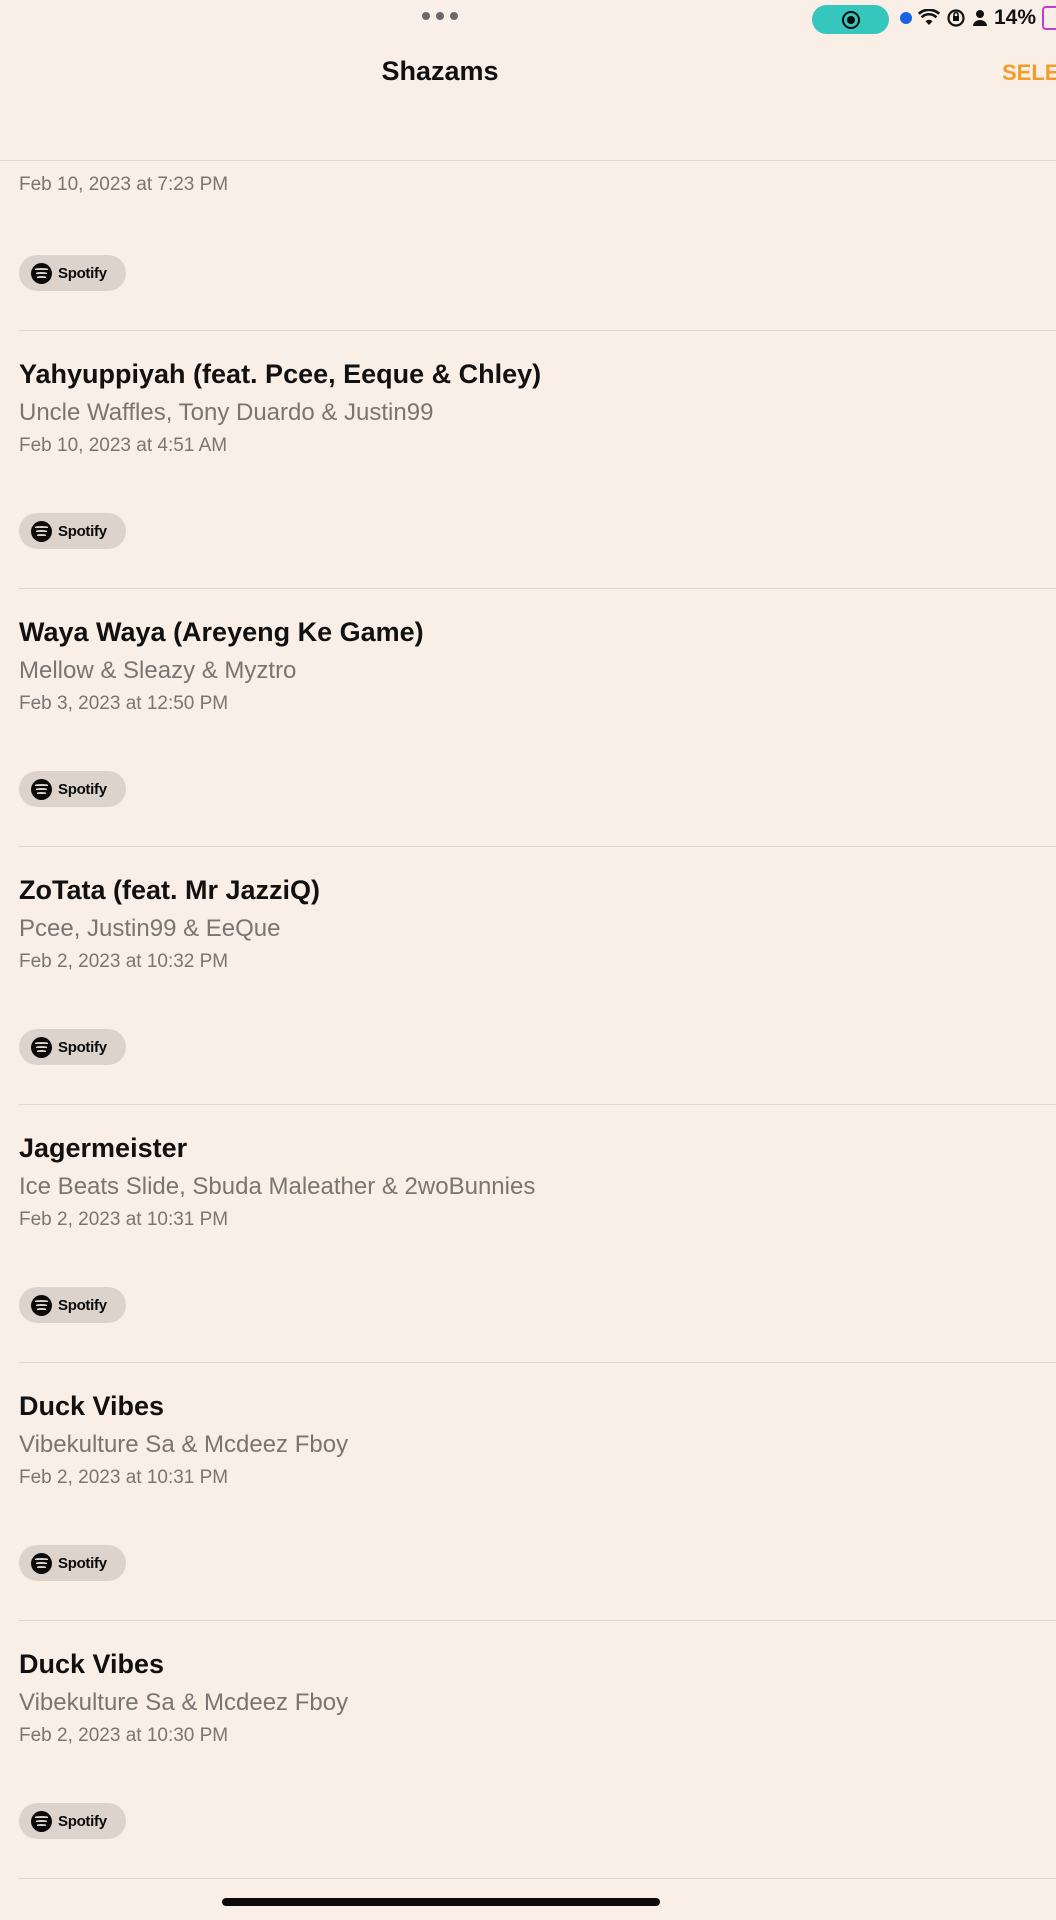 The width and height of the screenshot is (1056, 1920). I want to click on shazam-date: Feb 3, 2023 at 12:50 PM, so click(124, 703).